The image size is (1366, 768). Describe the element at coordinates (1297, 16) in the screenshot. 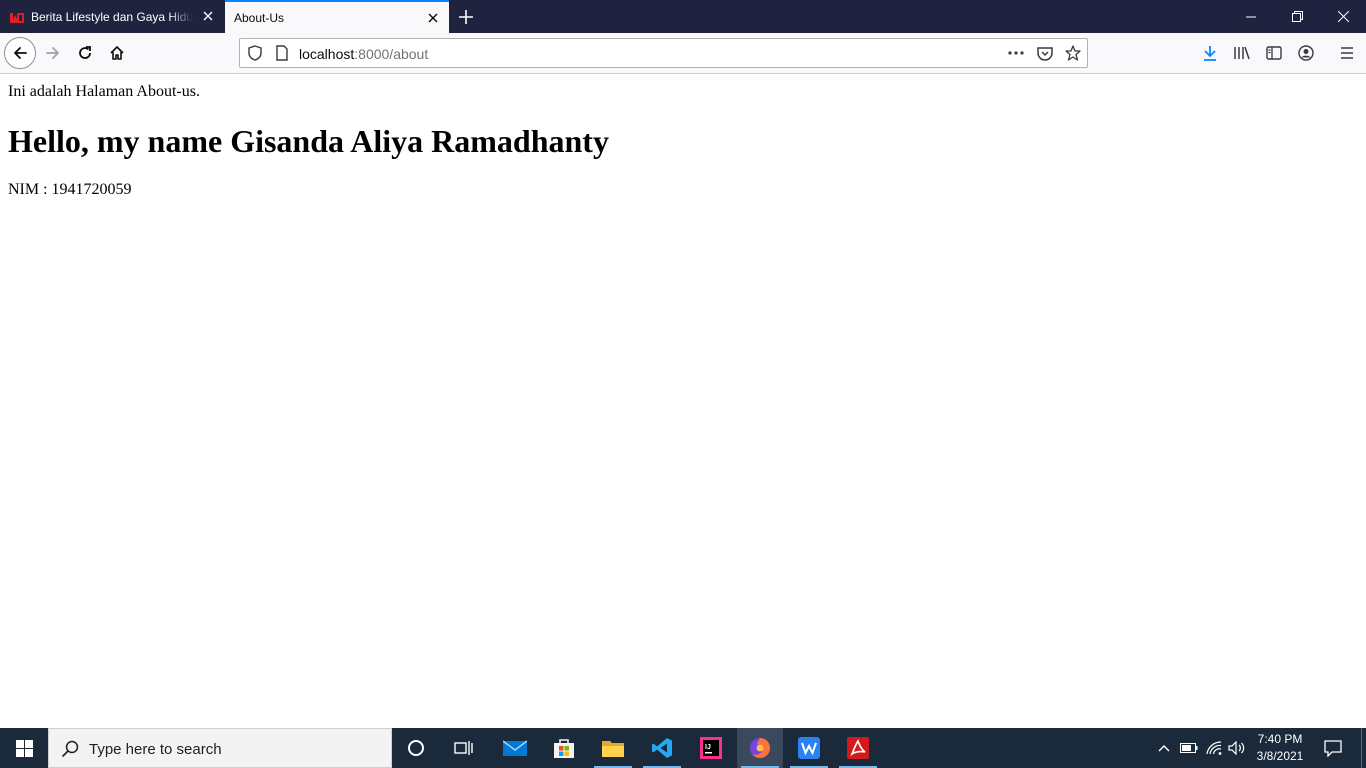

I see `restore-icon` at that location.